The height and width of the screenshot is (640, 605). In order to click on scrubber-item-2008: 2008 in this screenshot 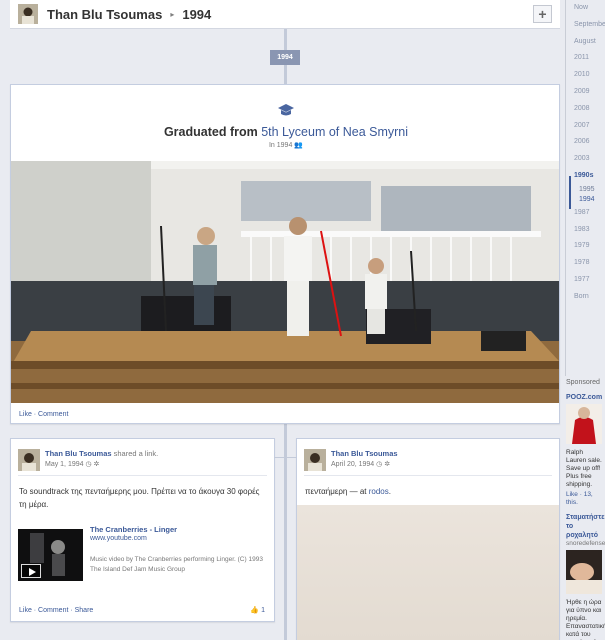, I will do `click(585, 109)`.